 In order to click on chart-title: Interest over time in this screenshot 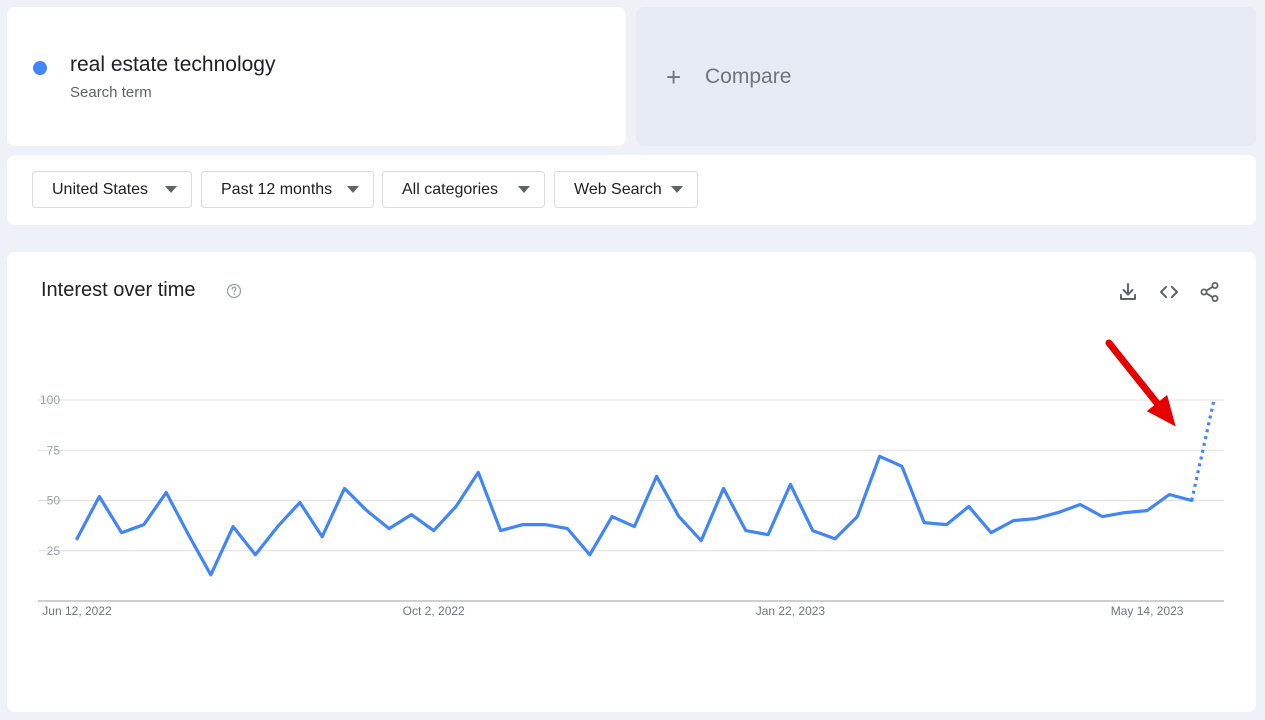, I will do `click(118, 290)`.